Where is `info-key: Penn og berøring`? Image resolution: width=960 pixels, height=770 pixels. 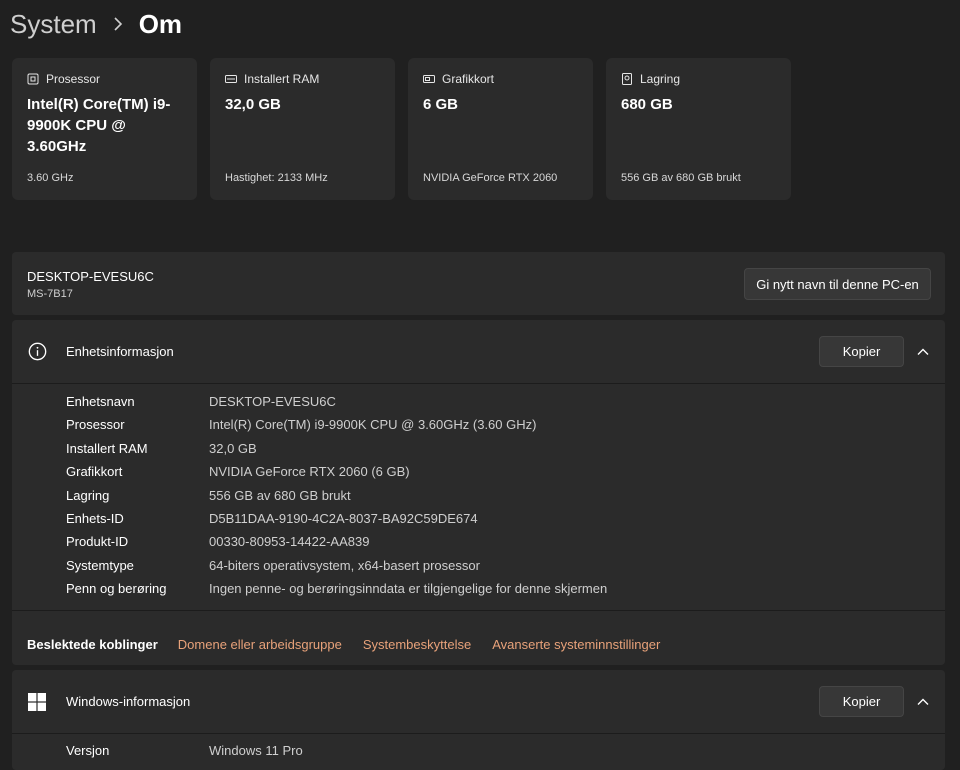
info-key: Penn og berøring is located at coordinates (116, 588).